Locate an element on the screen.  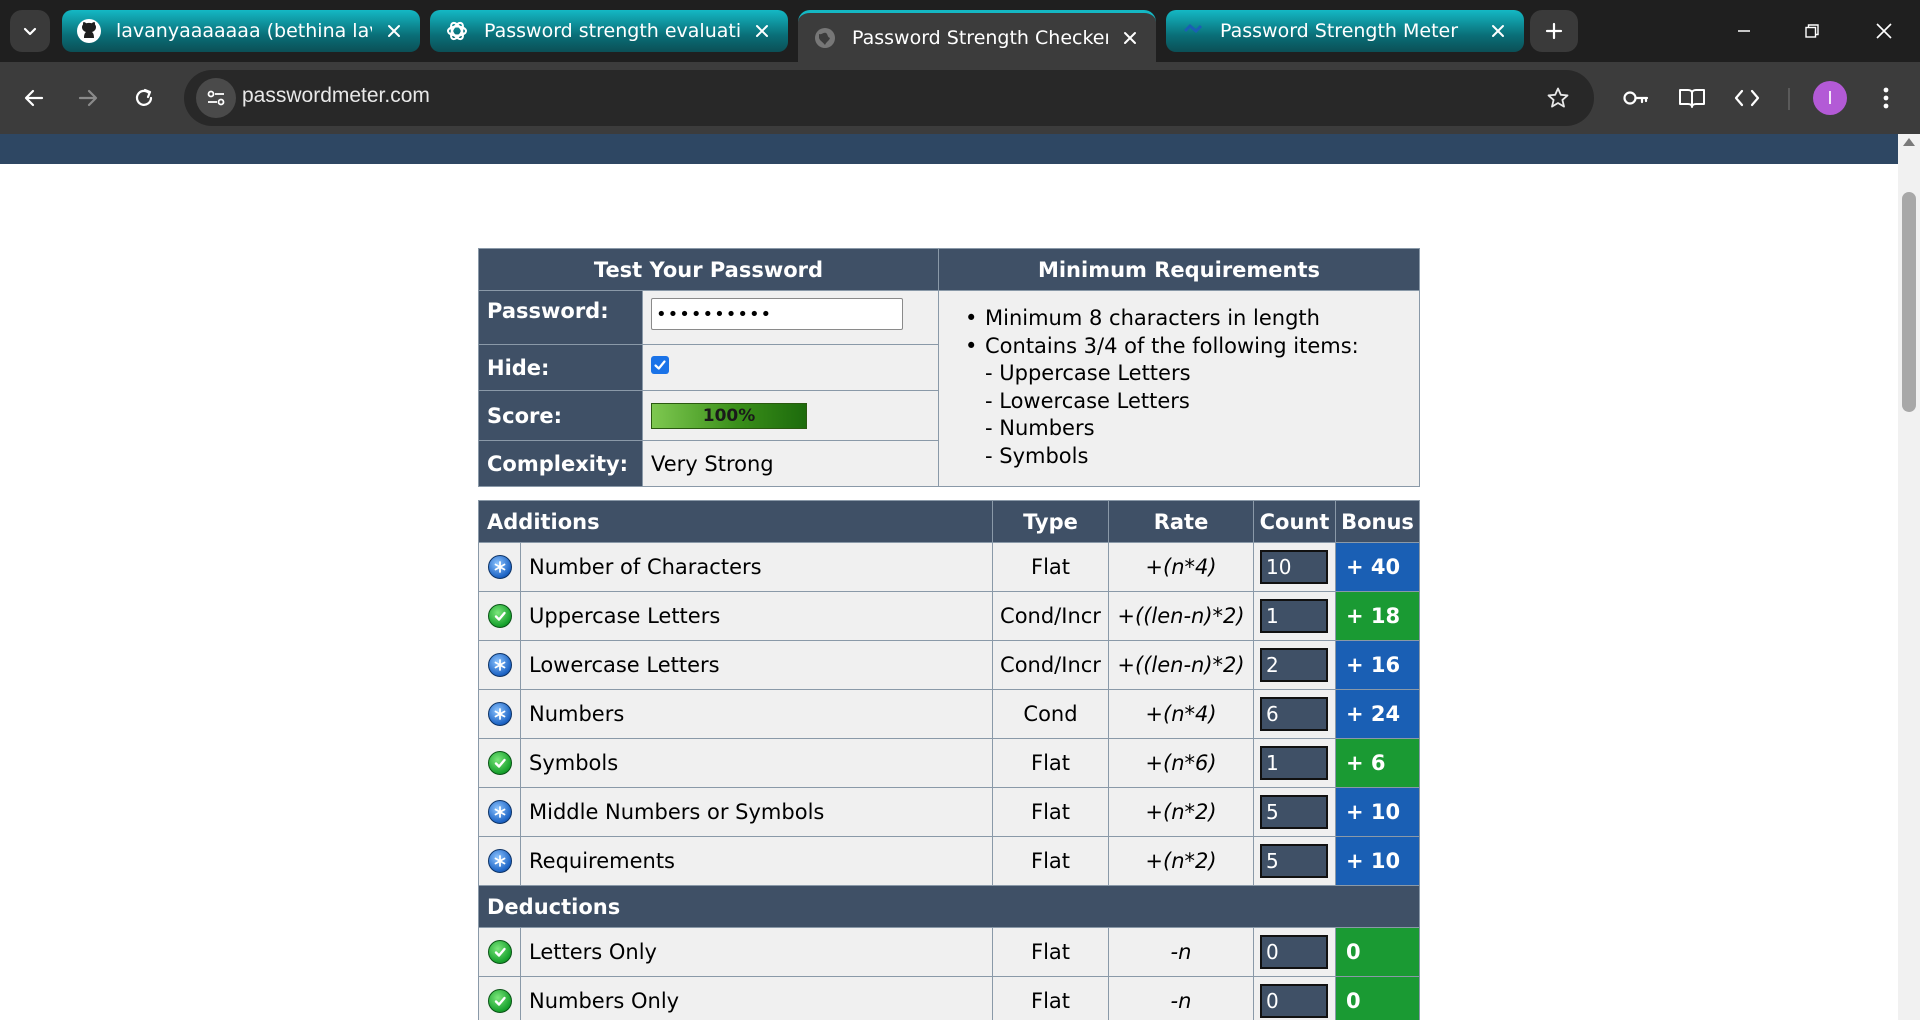
tab-title: Password strength evaluation is located at coordinates (612, 31).